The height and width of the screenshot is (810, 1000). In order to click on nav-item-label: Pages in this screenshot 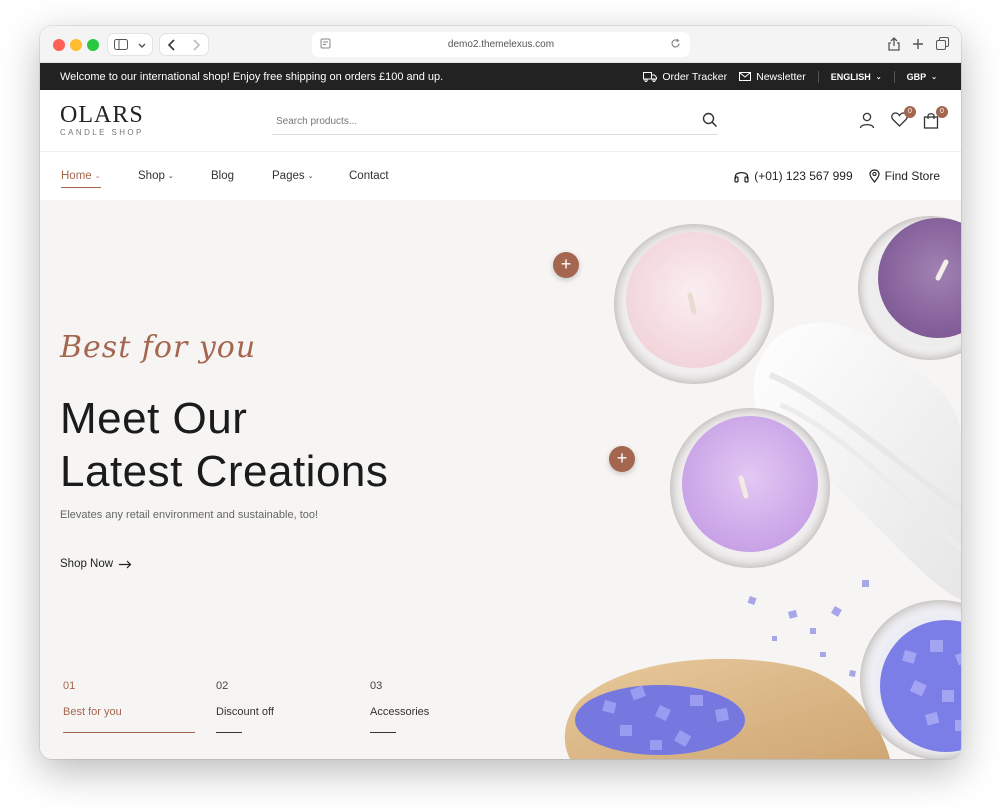, I will do `click(288, 176)`.